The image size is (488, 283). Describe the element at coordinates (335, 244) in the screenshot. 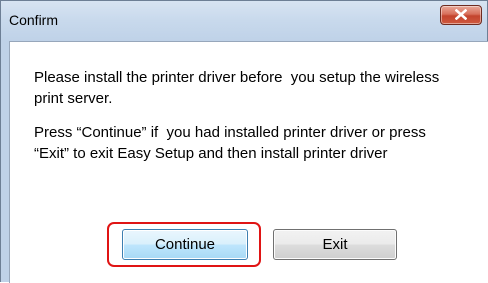

I see `exit-button: Exit` at that location.